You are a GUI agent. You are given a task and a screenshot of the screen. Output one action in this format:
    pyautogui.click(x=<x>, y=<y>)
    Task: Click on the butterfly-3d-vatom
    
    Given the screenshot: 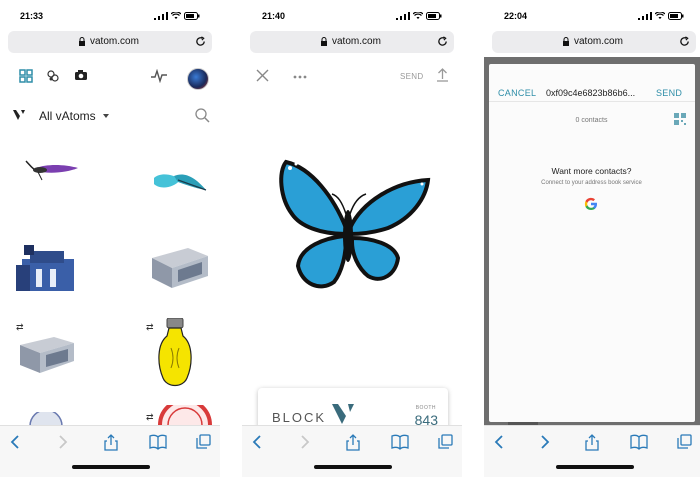 What is the action you would take?
    pyautogui.click(x=355, y=228)
    